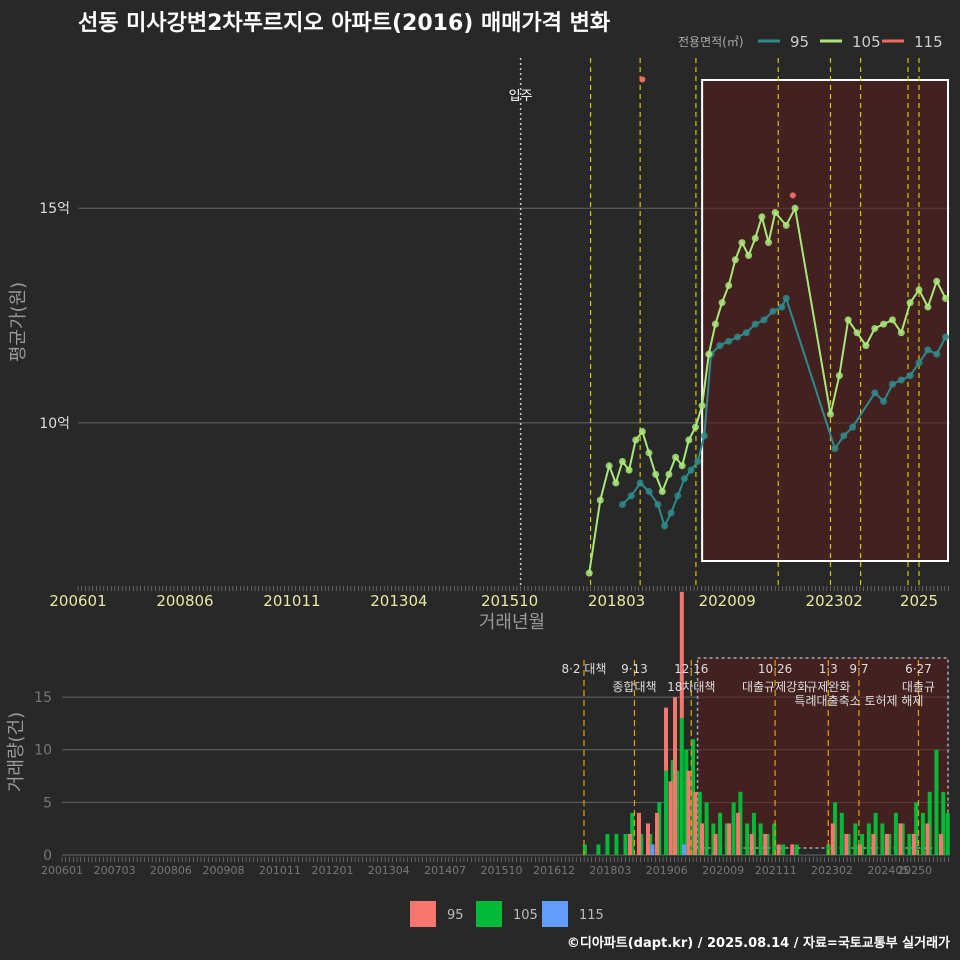 The image size is (960, 960). Describe the element at coordinates (775, 687) in the screenshot. I see `policy-sublabel: 대출규제강화` at that location.